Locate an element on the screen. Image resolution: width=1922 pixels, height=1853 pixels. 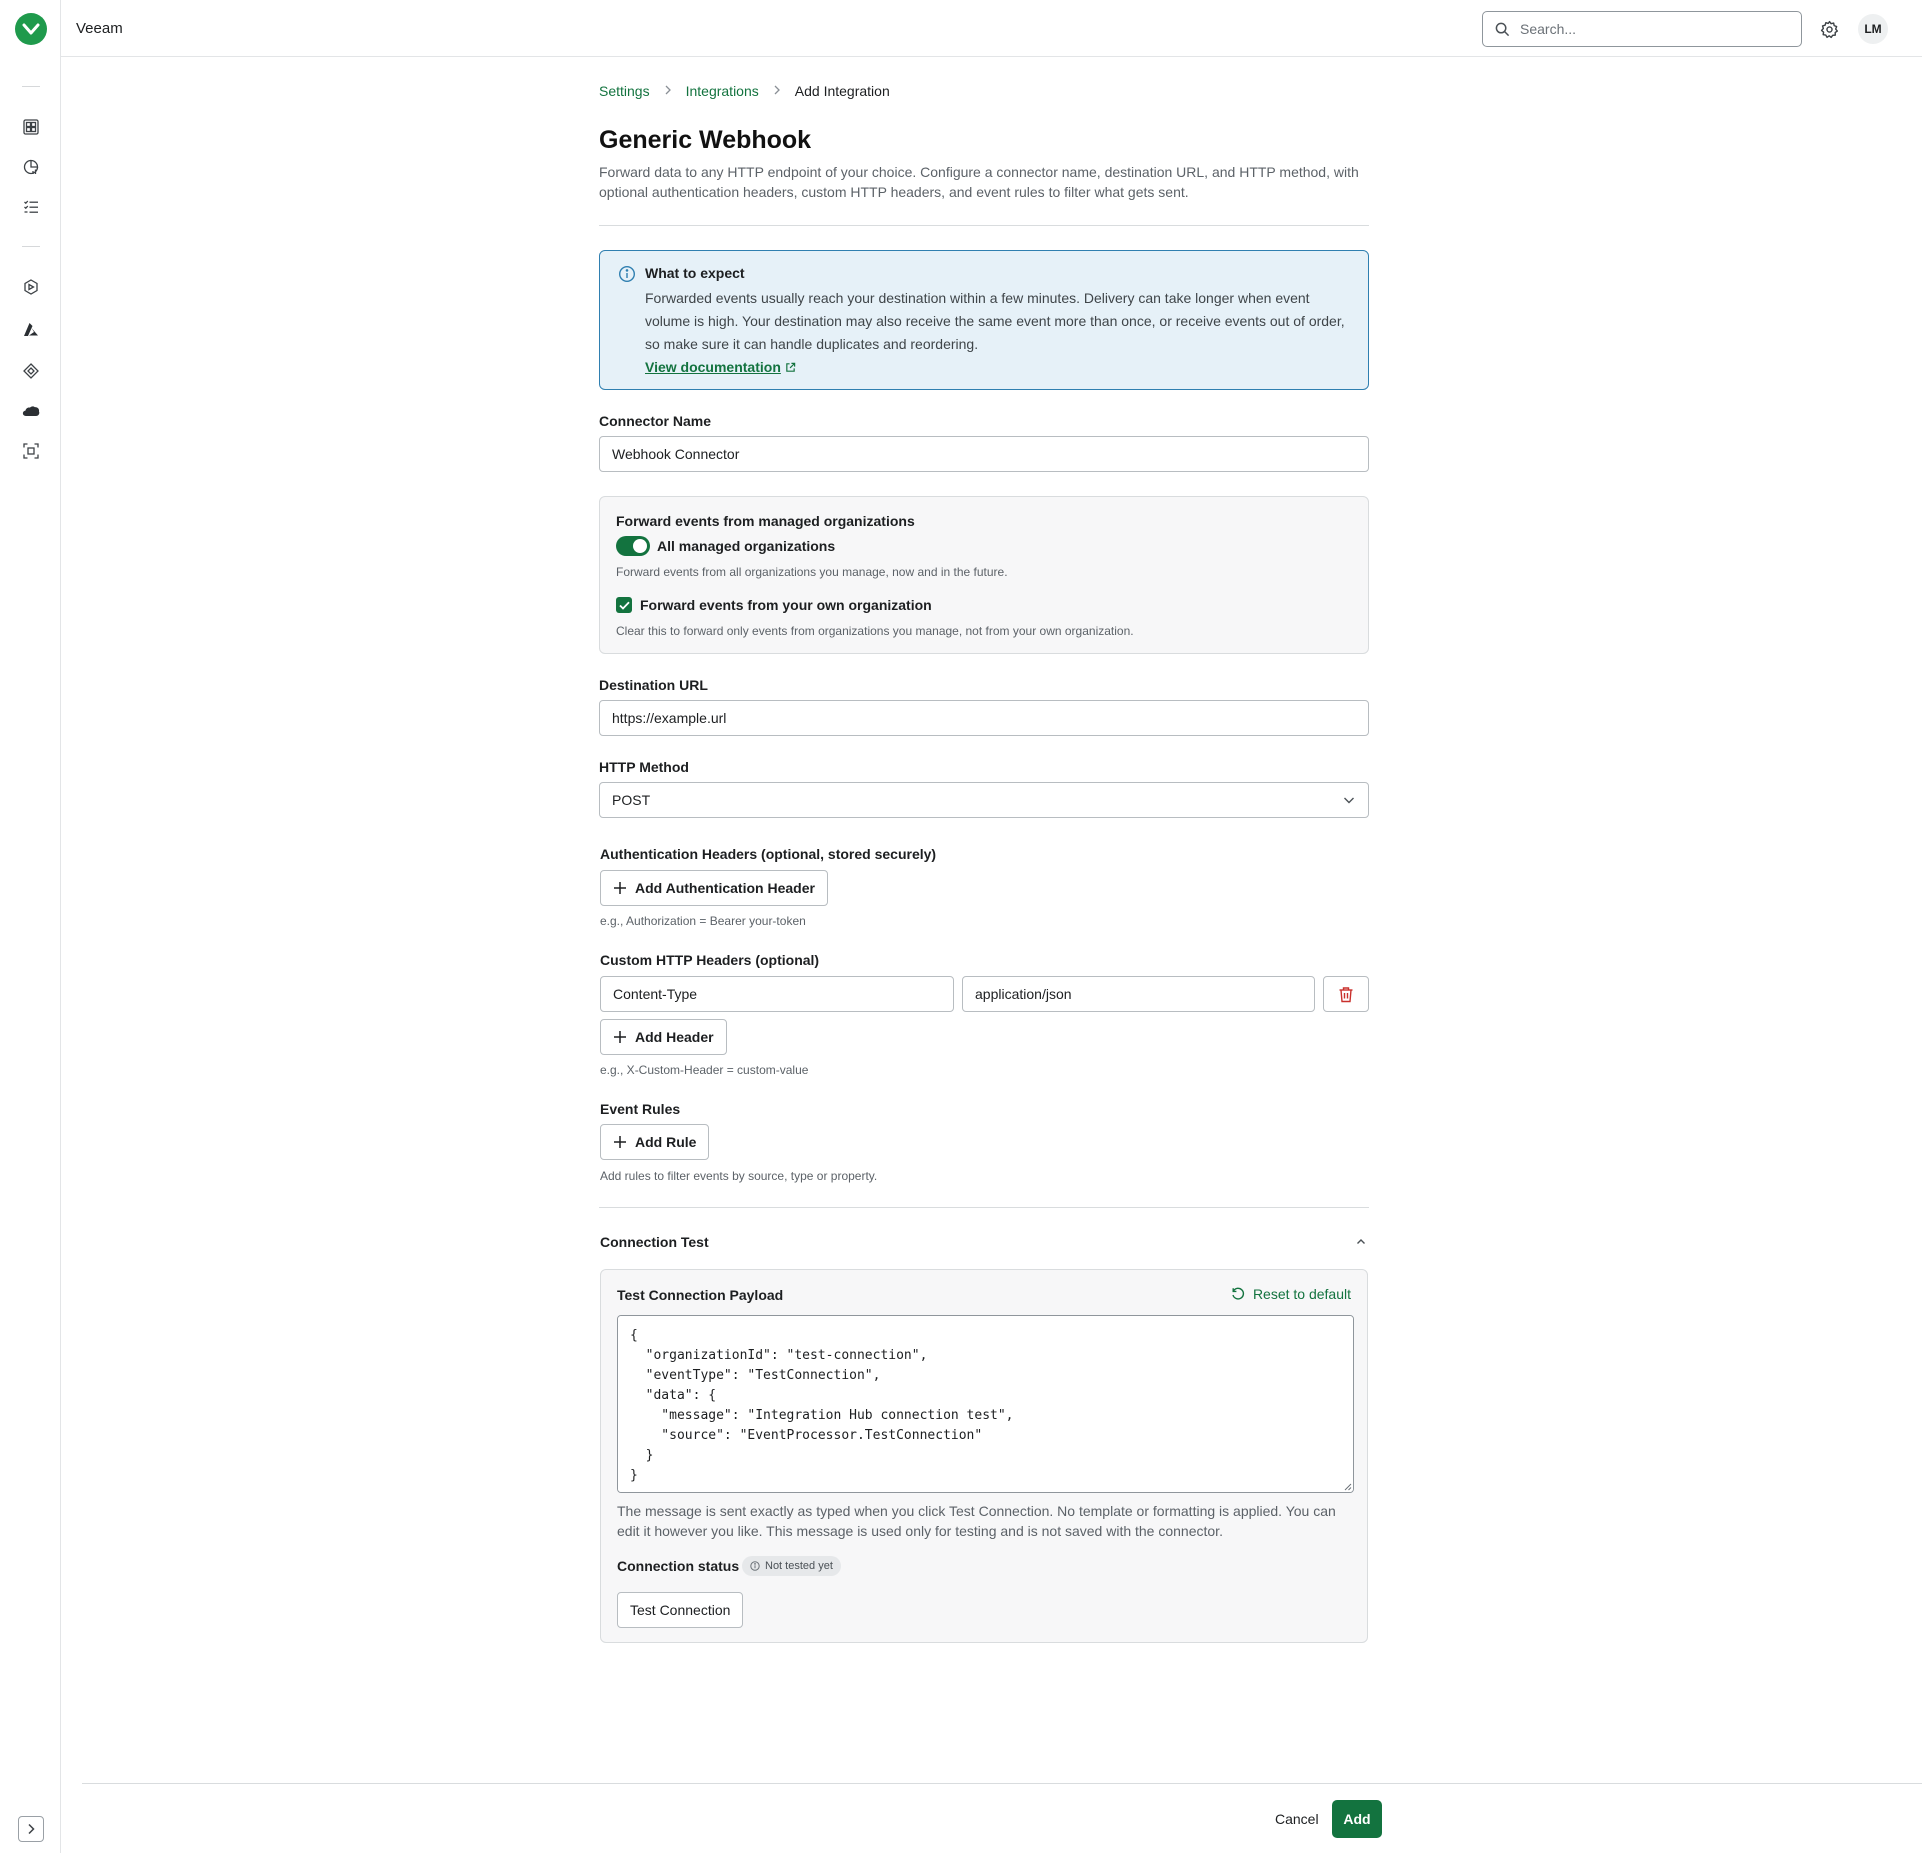
sidebar is located at coordinates (30, 926).